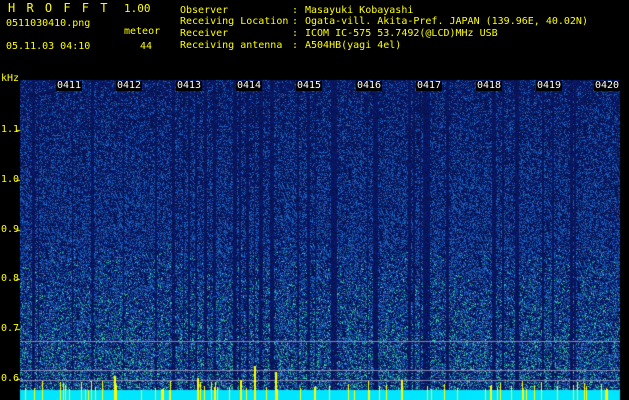  I want to click on meteor-label: meteor, so click(142, 31).